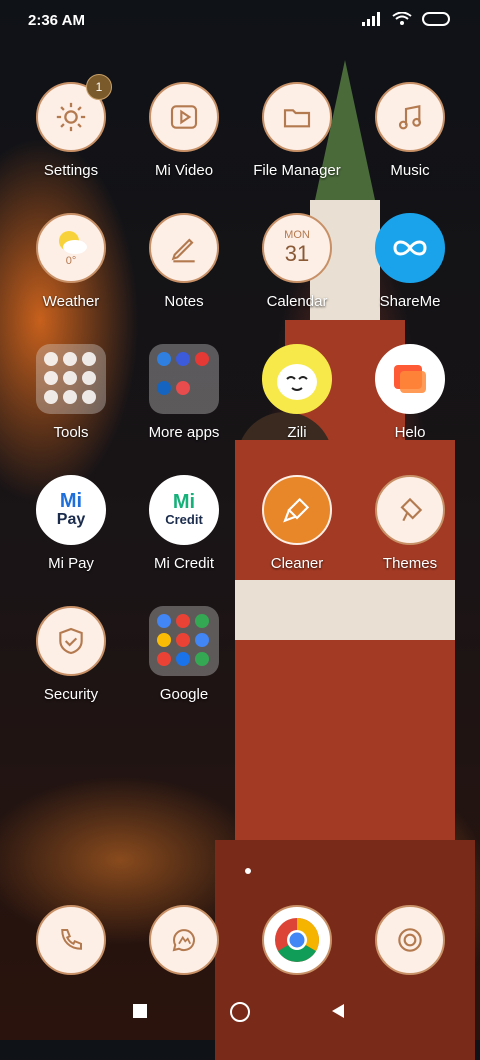 The width and height of the screenshot is (480, 1060). I want to click on folder-more-apps: More apps, so click(184, 392).